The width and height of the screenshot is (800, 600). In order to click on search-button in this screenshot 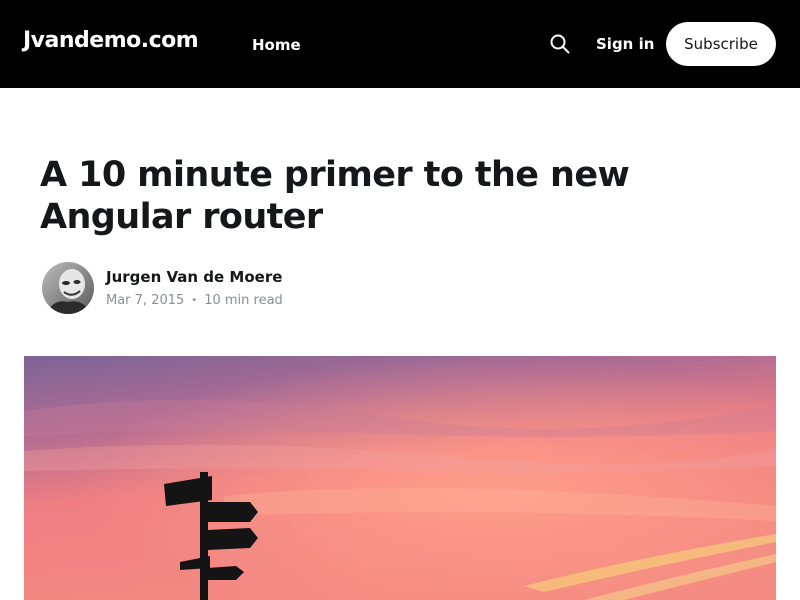, I will do `click(560, 44)`.